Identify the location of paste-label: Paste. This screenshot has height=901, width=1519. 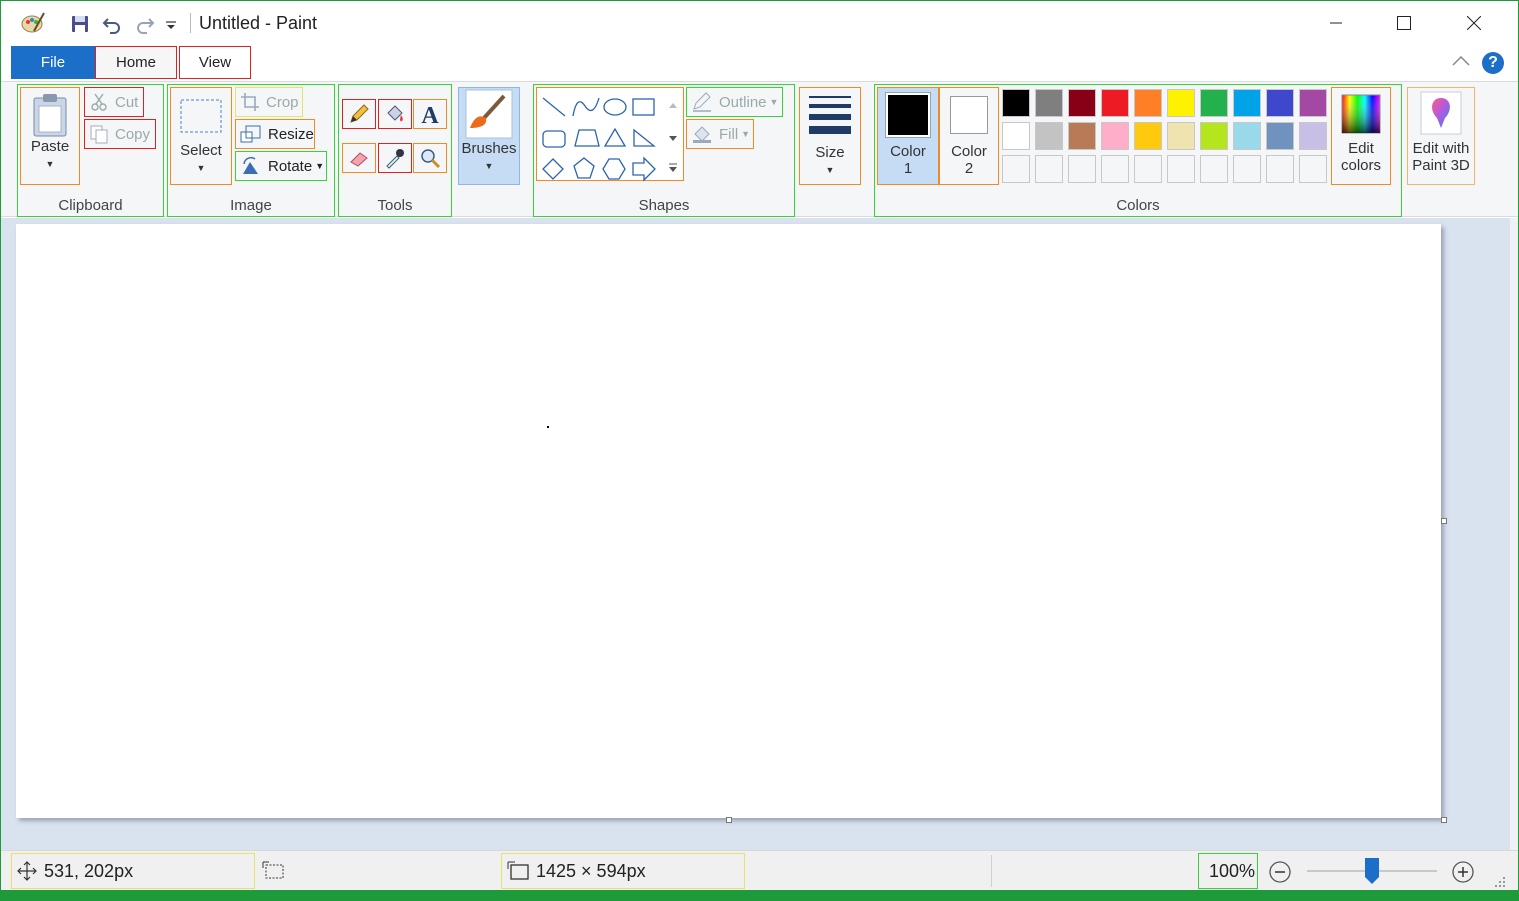
(50, 146).